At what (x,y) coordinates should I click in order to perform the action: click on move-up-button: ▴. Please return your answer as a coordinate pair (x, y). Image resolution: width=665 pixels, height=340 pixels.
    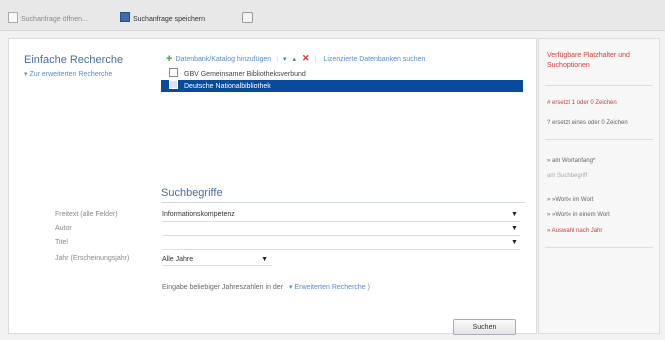
    Looking at the image, I should click on (295, 59).